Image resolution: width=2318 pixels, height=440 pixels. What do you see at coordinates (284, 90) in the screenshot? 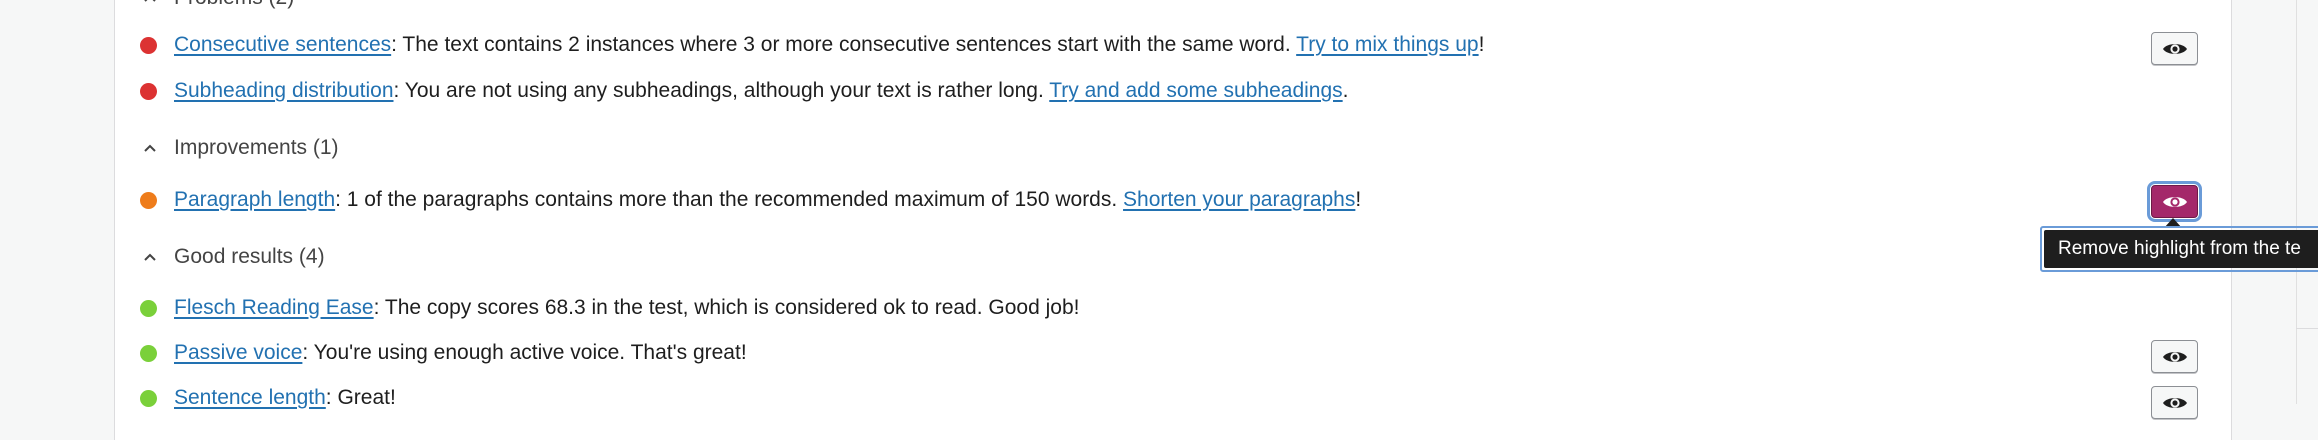
I see `result-link: Subheading distribution` at bounding box center [284, 90].